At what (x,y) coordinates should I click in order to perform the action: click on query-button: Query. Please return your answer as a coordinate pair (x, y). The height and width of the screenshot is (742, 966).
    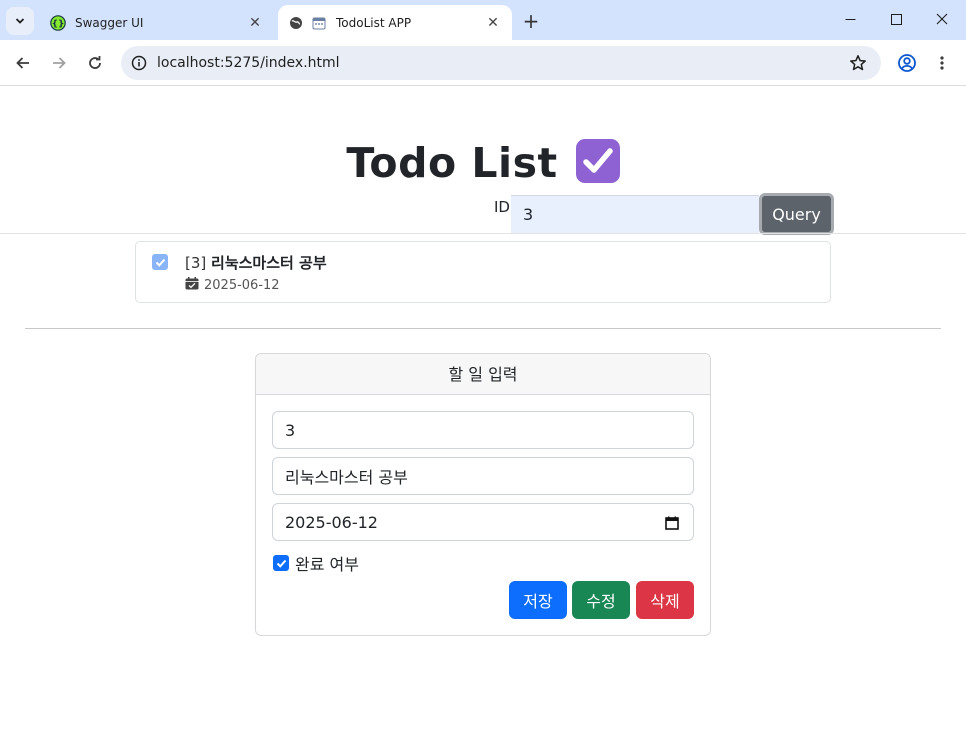
    Looking at the image, I should click on (796, 214).